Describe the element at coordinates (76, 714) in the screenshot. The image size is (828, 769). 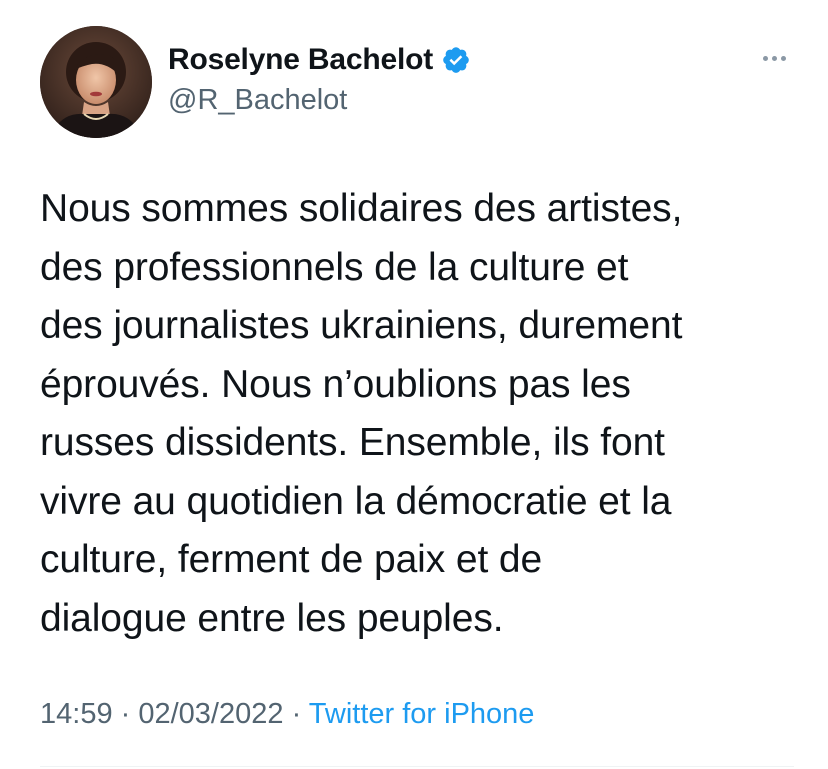
I see `tweet-time: 14:59` at that location.